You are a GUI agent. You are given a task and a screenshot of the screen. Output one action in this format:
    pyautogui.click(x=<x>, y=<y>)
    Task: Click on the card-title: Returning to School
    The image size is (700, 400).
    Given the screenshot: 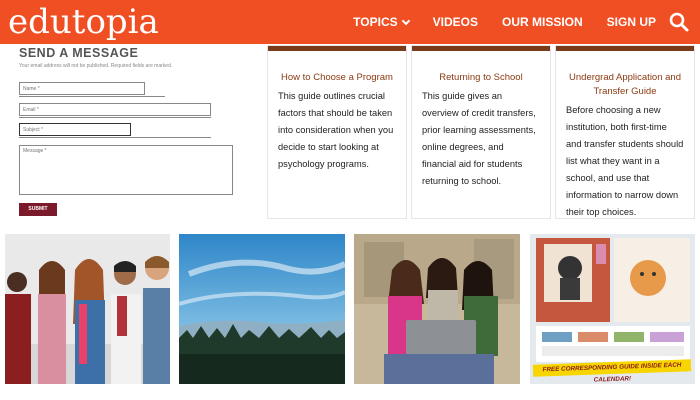 What is the action you would take?
    pyautogui.click(x=481, y=78)
    